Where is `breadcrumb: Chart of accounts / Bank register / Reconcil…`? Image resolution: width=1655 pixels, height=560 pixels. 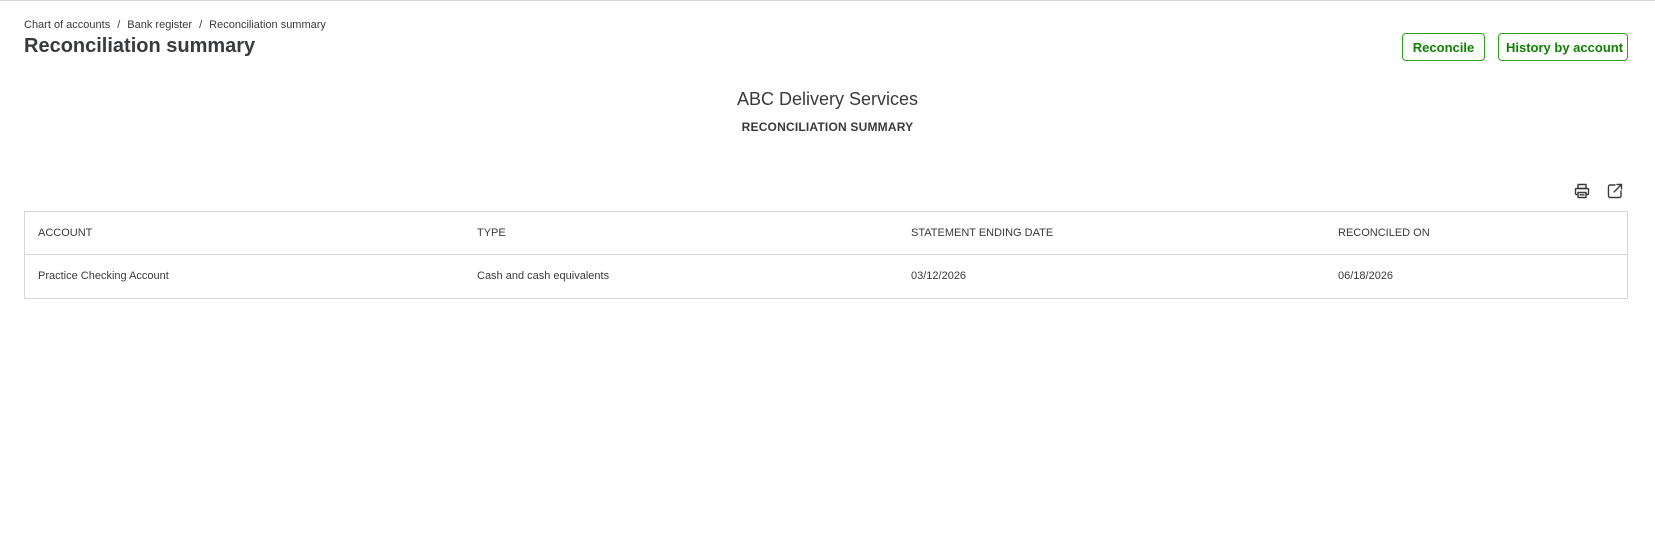 breadcrumb: Chart of accounts / Bank register / Reconcil… is located at coordinates (175, 25).